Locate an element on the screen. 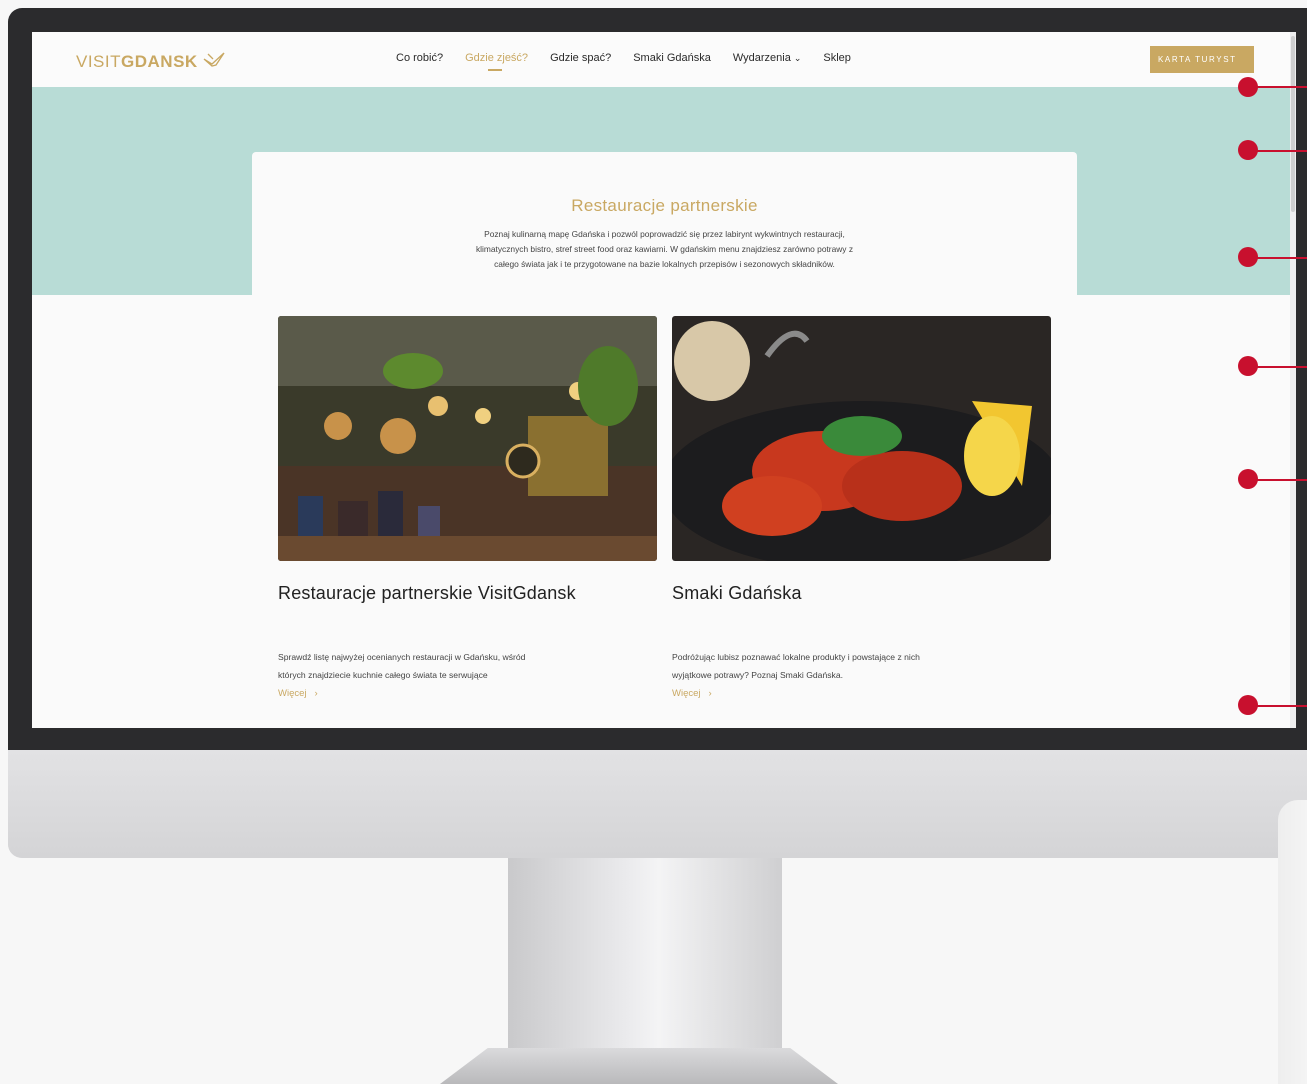  nav-item-sklep: Sklep is located at coordinates (837, 58).